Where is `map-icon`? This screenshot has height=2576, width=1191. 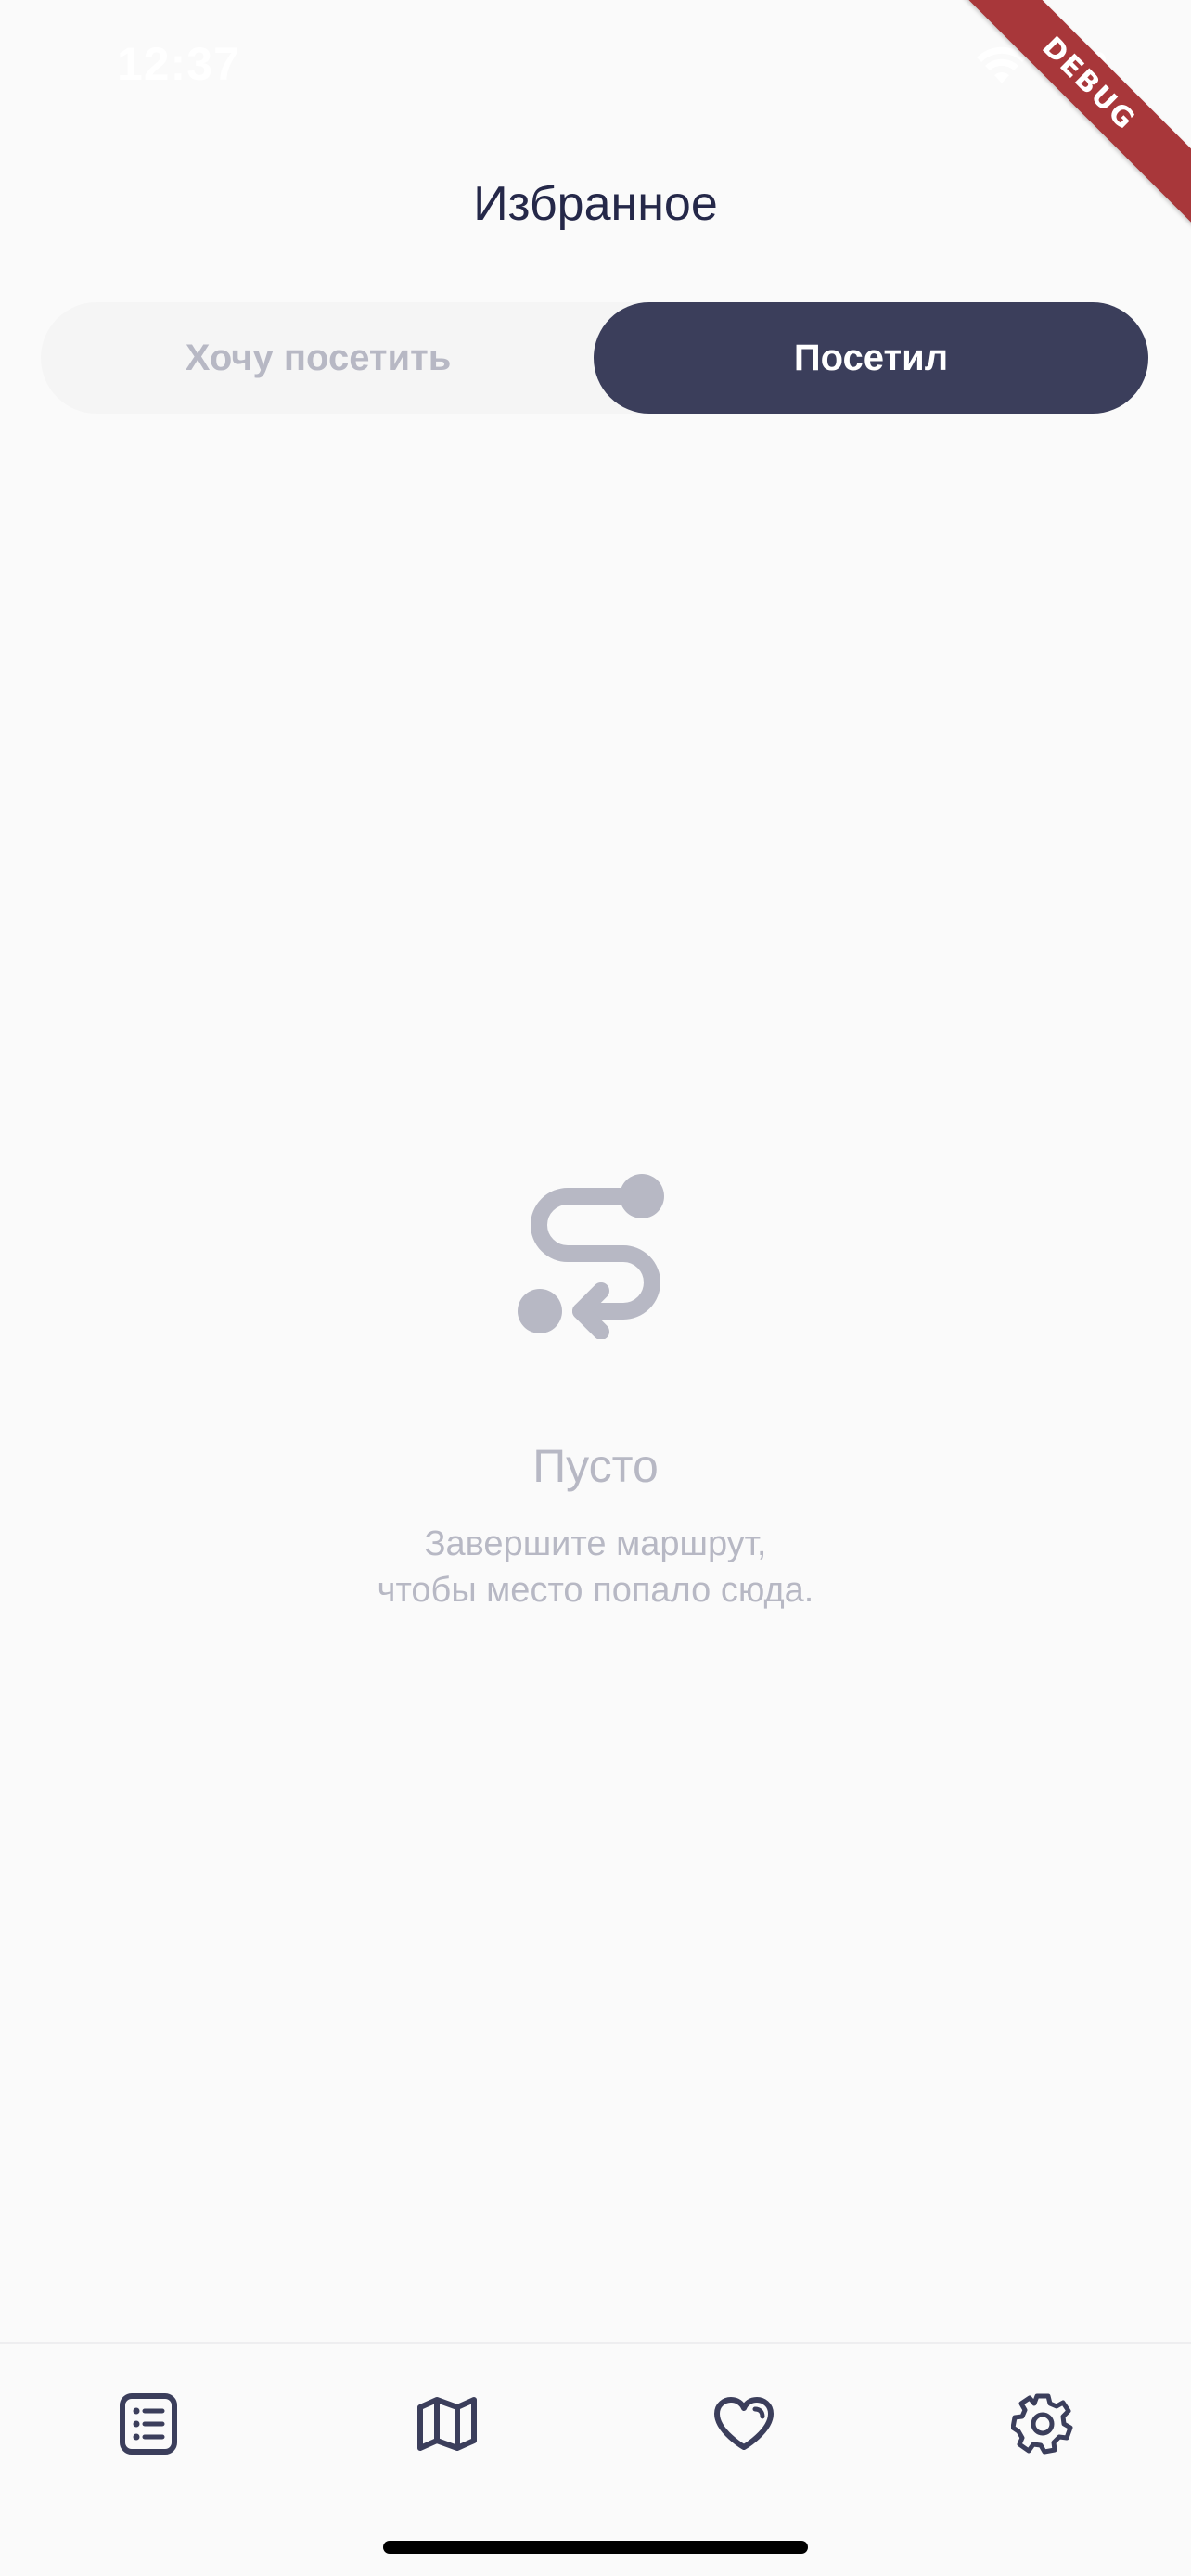 map-icon is located at coordinates (447, 2424).